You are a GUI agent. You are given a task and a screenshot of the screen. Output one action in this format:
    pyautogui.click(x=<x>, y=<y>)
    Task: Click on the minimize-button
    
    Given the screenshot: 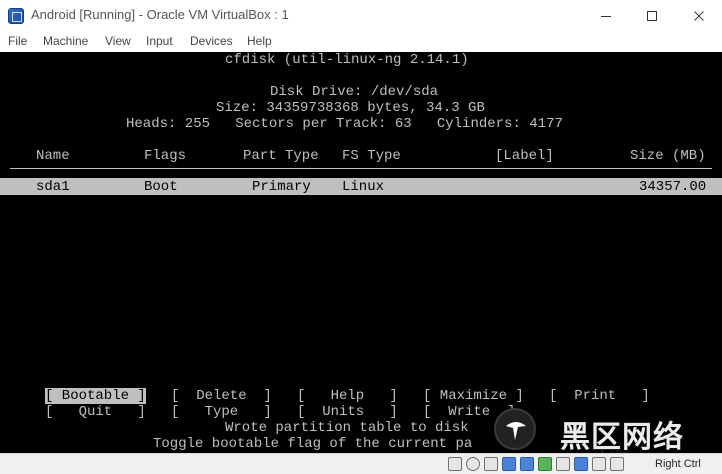 What is the action you would take?
    pyautogui.click(x=606, y=15)
    